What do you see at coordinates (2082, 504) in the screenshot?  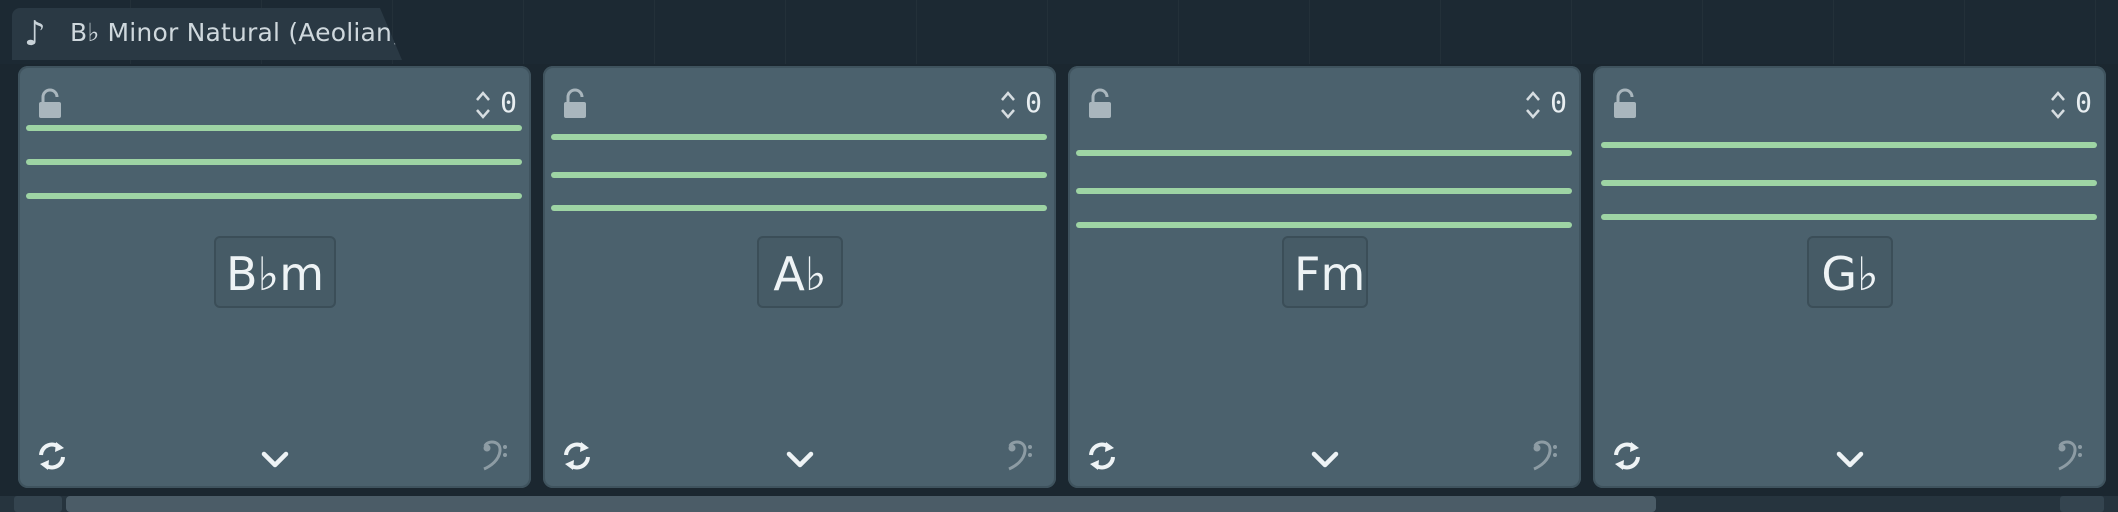 I see `scroll-right-button` at bounding box center [2082, 504].